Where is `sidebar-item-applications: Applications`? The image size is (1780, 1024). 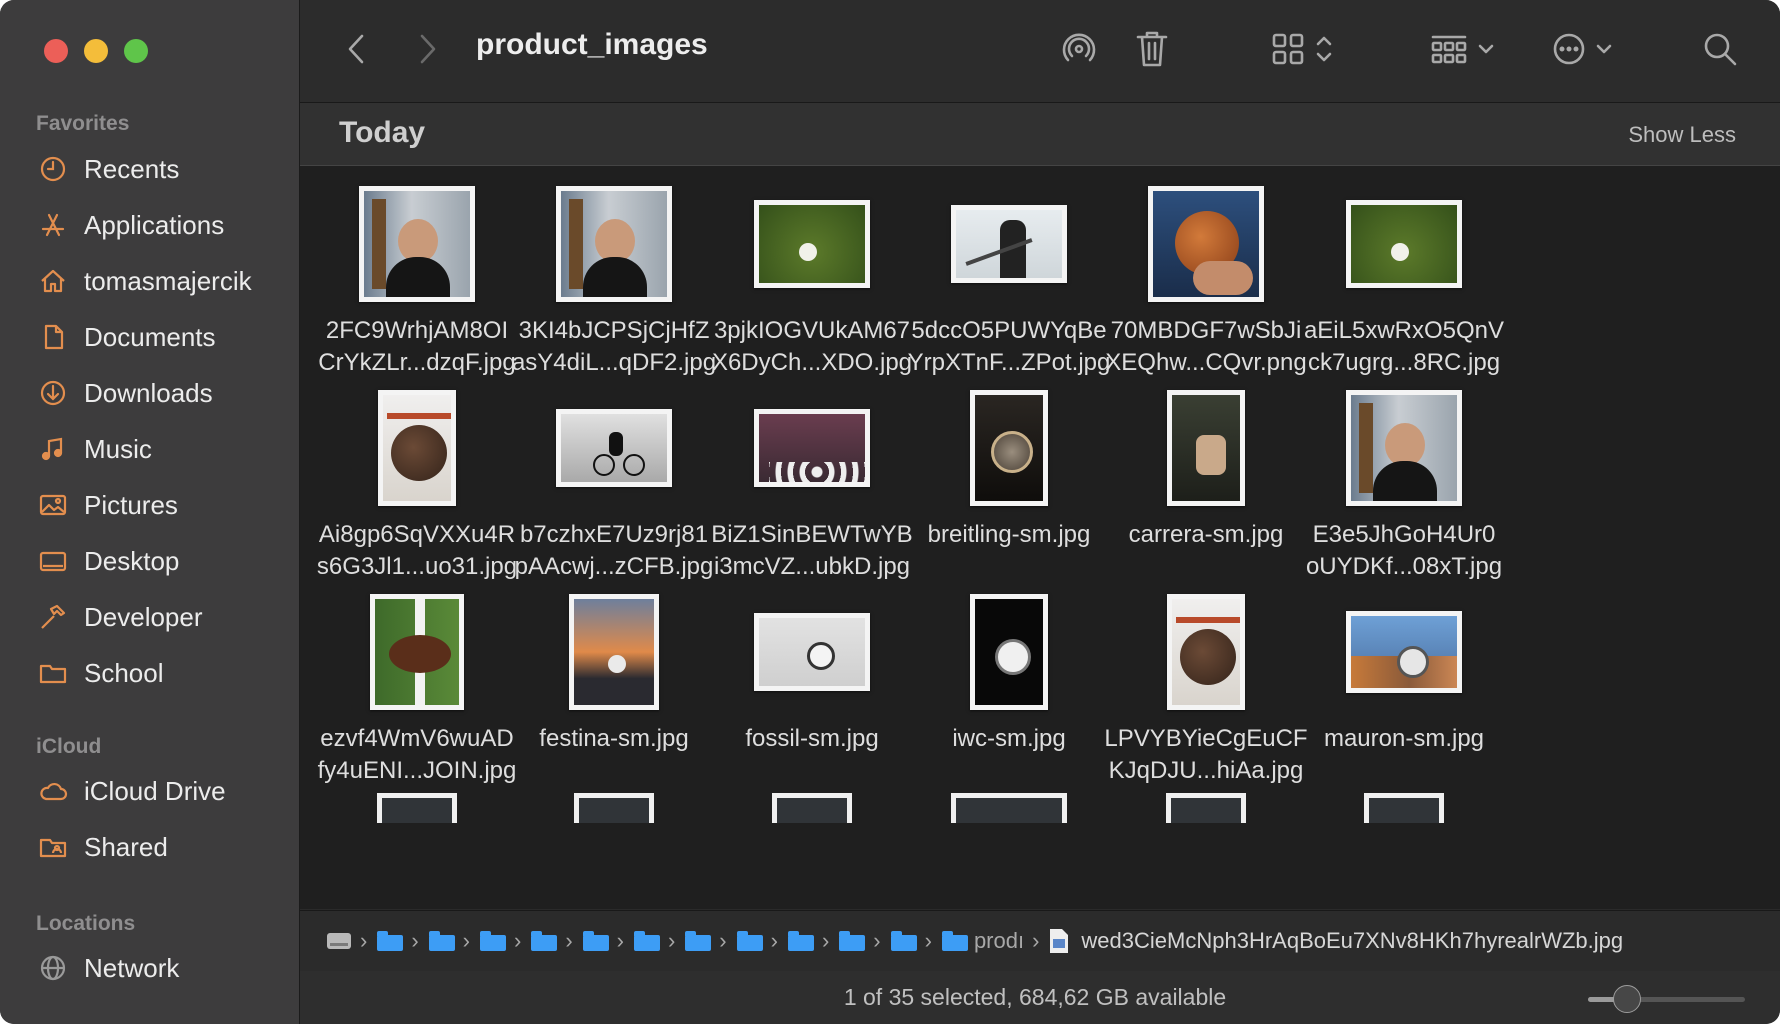
sidebar-item-applications: Applications is located at coordinates (161, 225).